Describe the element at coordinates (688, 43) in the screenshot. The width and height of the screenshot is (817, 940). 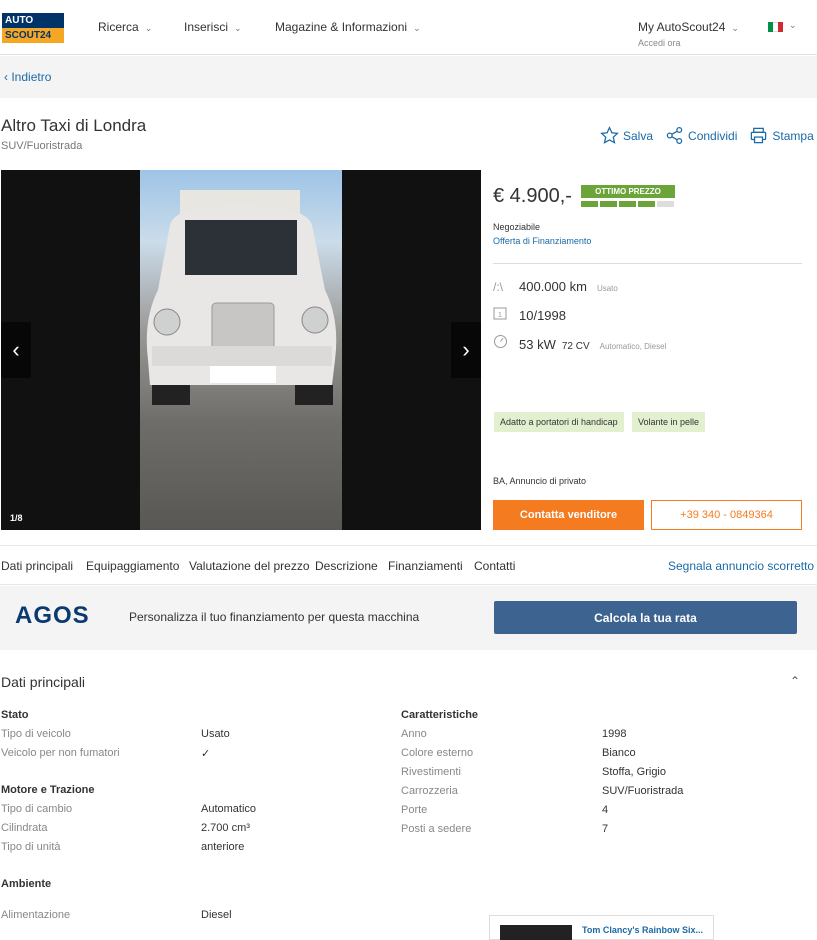
I see `login-link: Accedi ora` at that location.